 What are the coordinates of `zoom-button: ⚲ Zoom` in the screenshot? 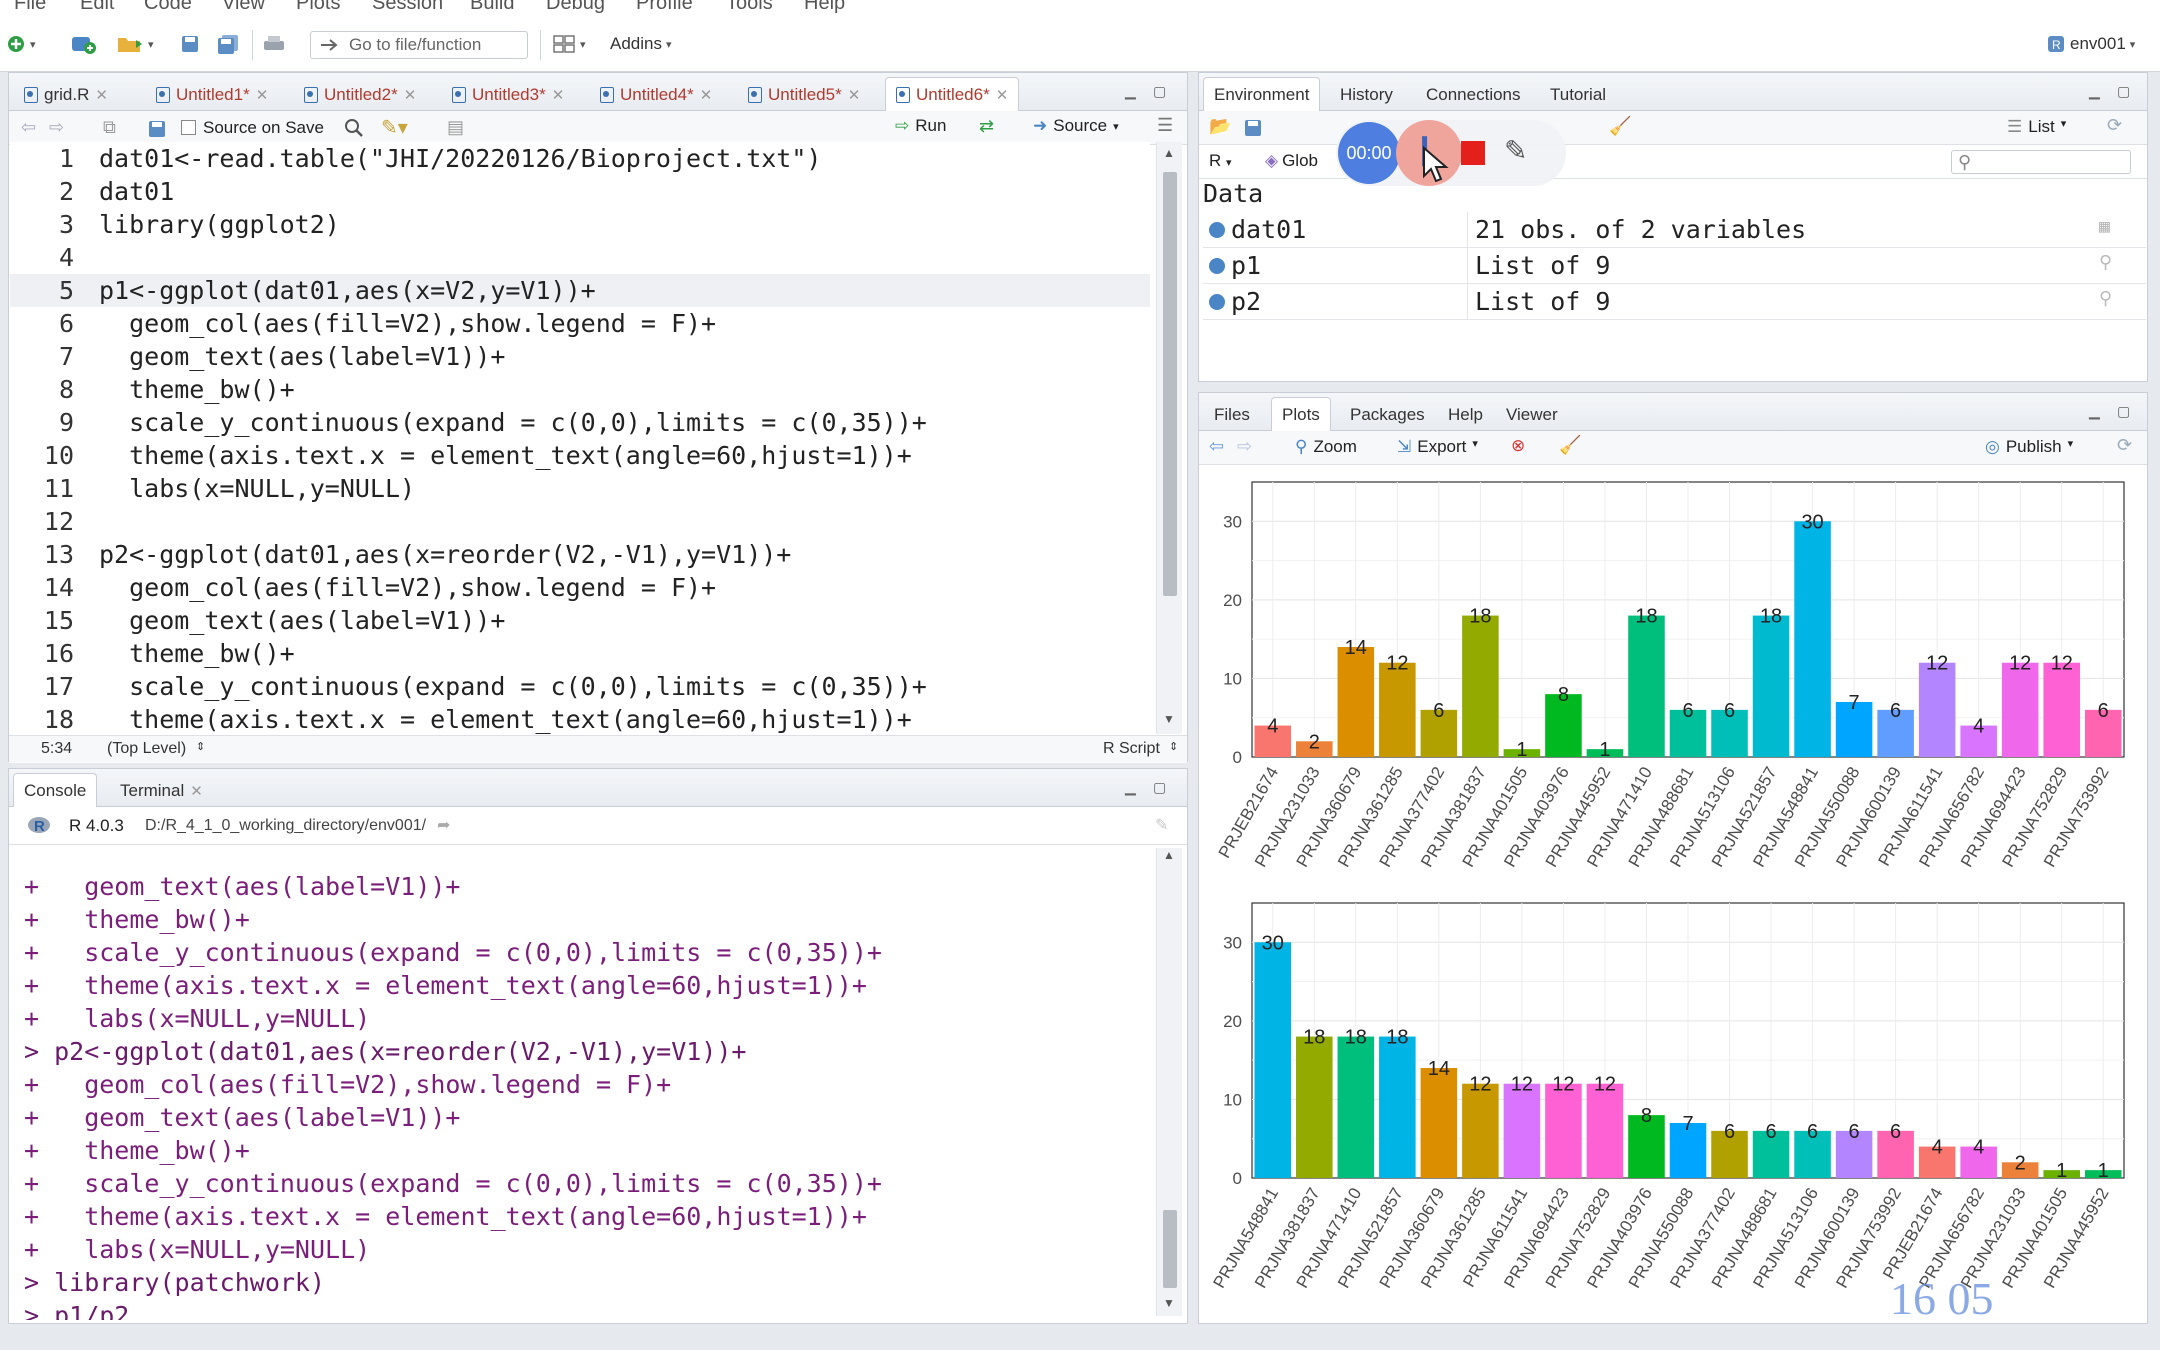 It's located at (1326, 447).